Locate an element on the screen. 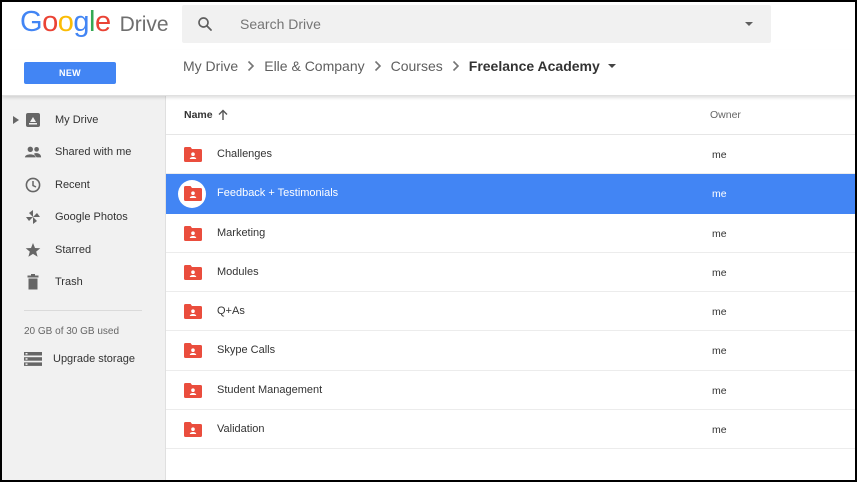 Image resolution: width=857 pixels, height=482 pixels. sidebar-item-google-photos: Google Photos is located at coordinates (84, 217).